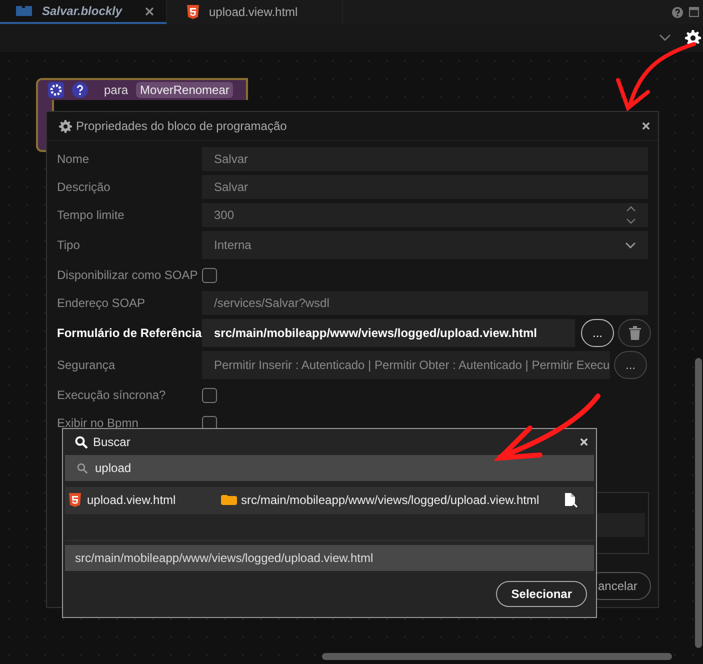 This screenshot has width=703, height=664. Describe the element at coordinates (541, 594) in the screenshot. I see `select-button: Selecionar` at that location.